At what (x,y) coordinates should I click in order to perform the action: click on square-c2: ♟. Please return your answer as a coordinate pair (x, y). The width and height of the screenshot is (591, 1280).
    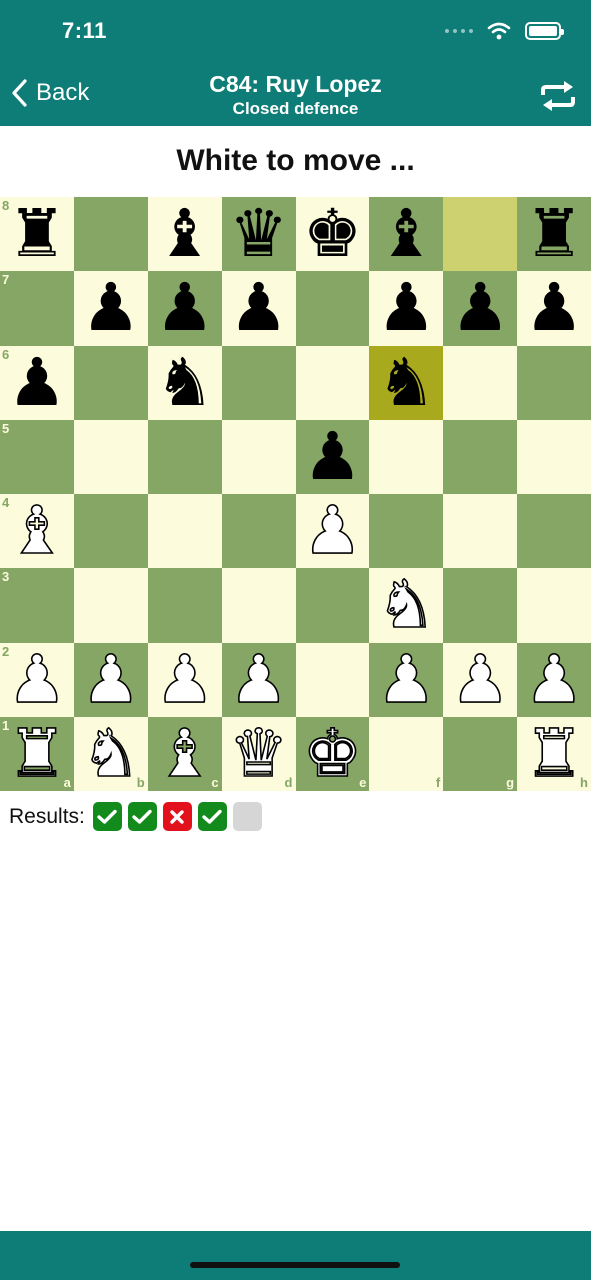
    Looking at the image, I should click on (184, 679).